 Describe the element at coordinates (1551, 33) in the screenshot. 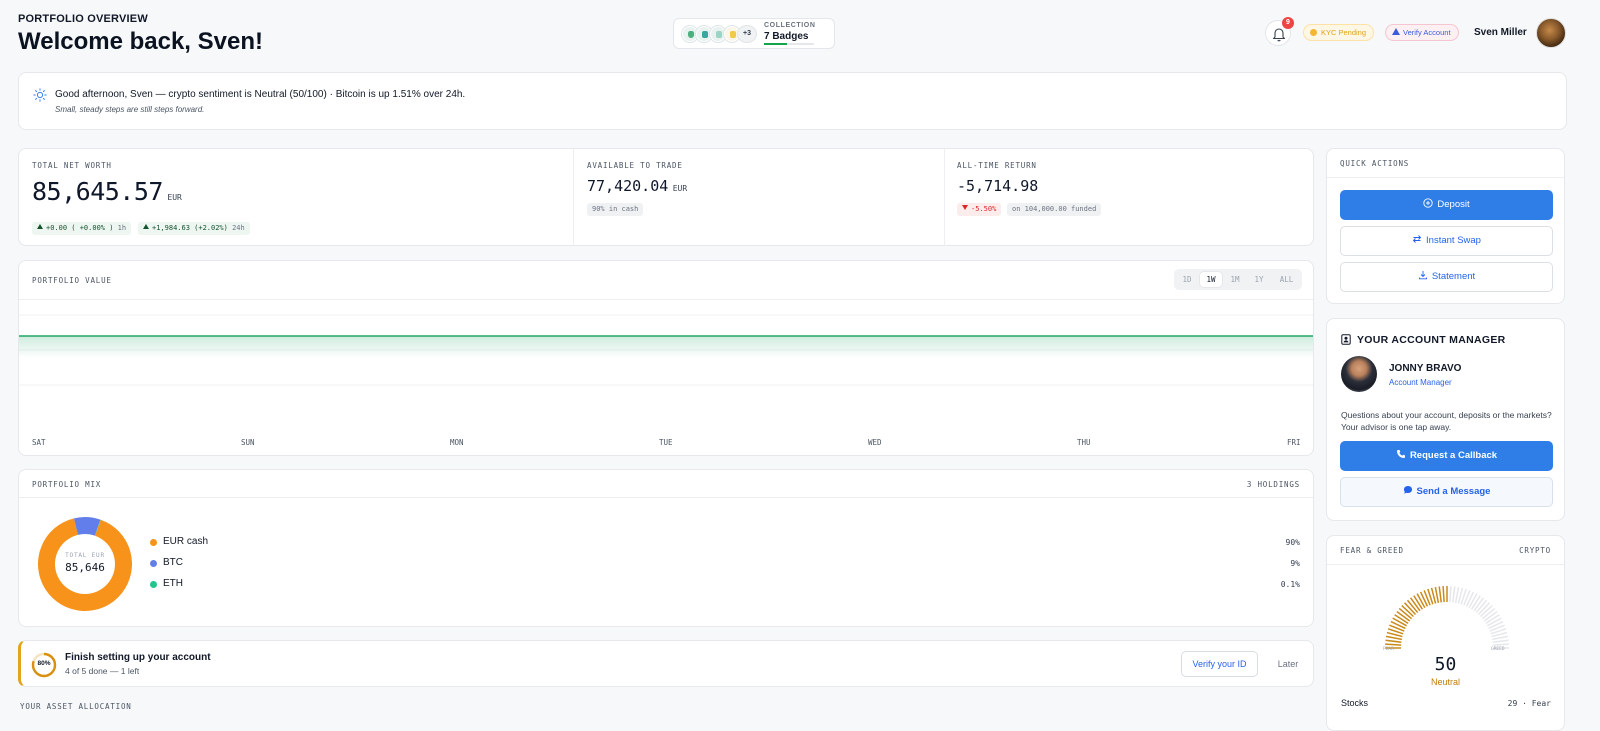

I see `user-avatar` at that location.